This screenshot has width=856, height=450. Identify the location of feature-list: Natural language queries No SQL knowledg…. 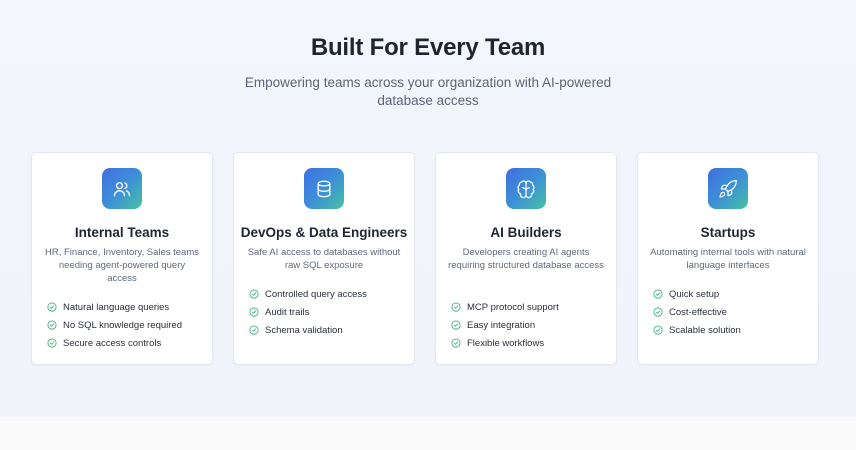
(114, 325).